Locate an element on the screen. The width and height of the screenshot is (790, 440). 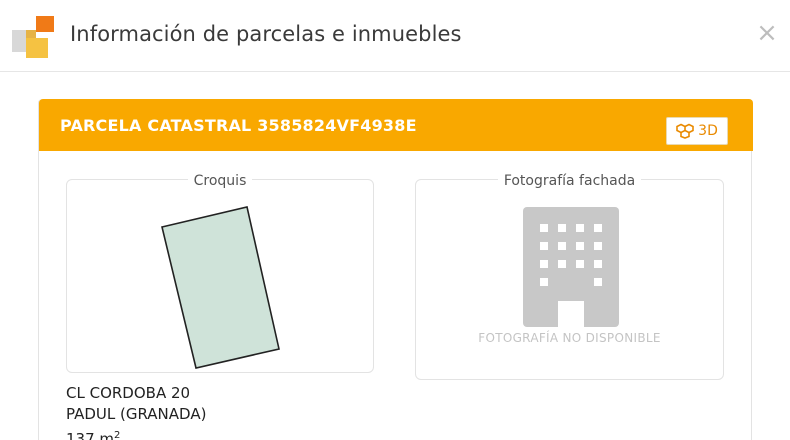
building-placeholder-icon is located at coordinates (571, 267).